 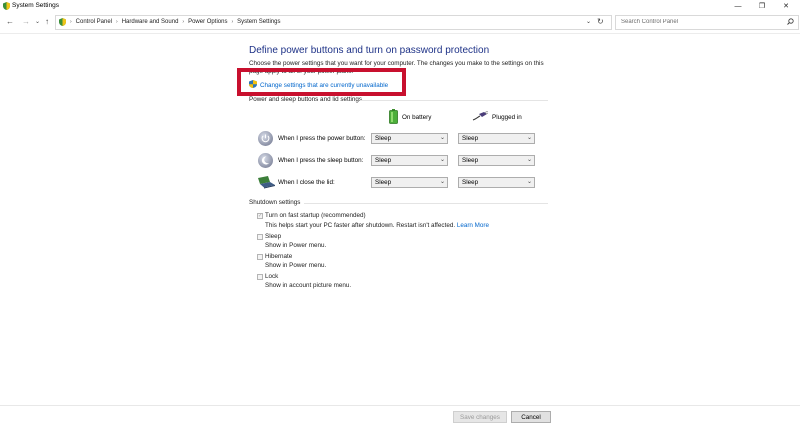 What do you see at coordinates (150, 22) in the screenshot?
I see `breadcrumb-hardware-and-sound: Hardware and Sound` at bounding box center [150, 22].